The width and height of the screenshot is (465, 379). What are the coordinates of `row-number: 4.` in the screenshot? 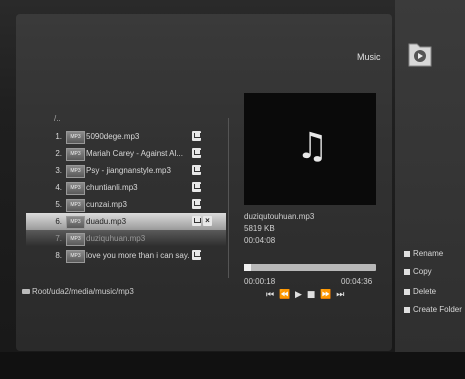 It's located at (58, 187).